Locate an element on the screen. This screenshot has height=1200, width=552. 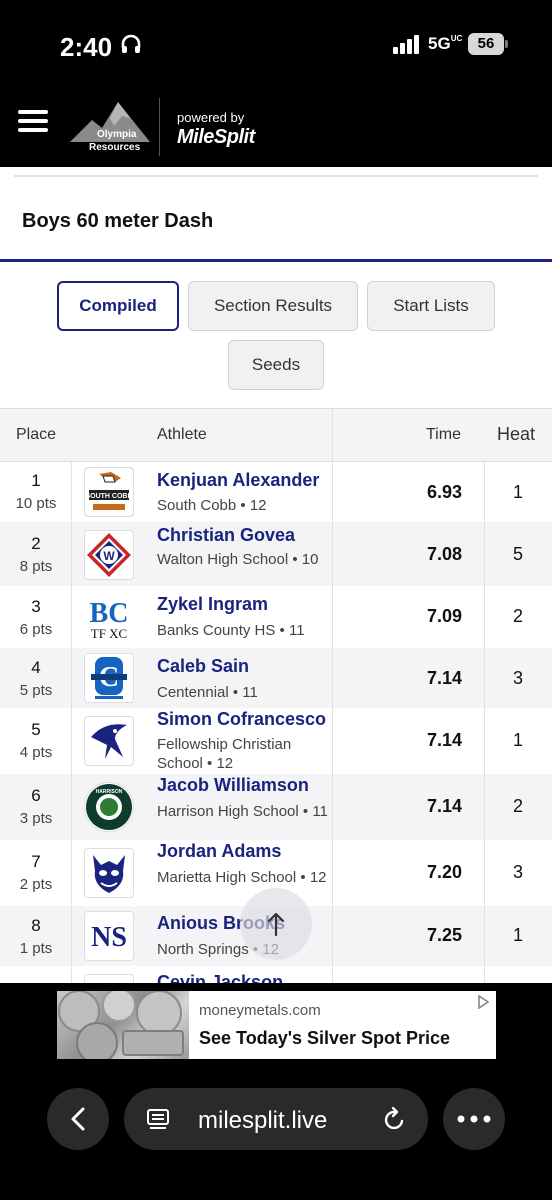
more-options-button is located at coordinates (474, 1119).